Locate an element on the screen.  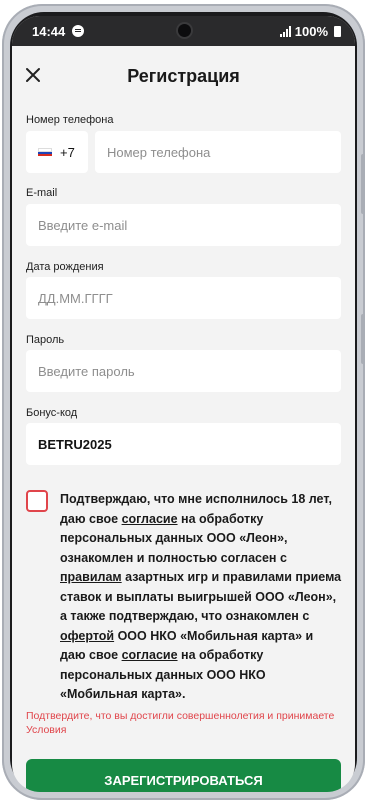
status-indicators: 100% is located at coordinates (310, 31).